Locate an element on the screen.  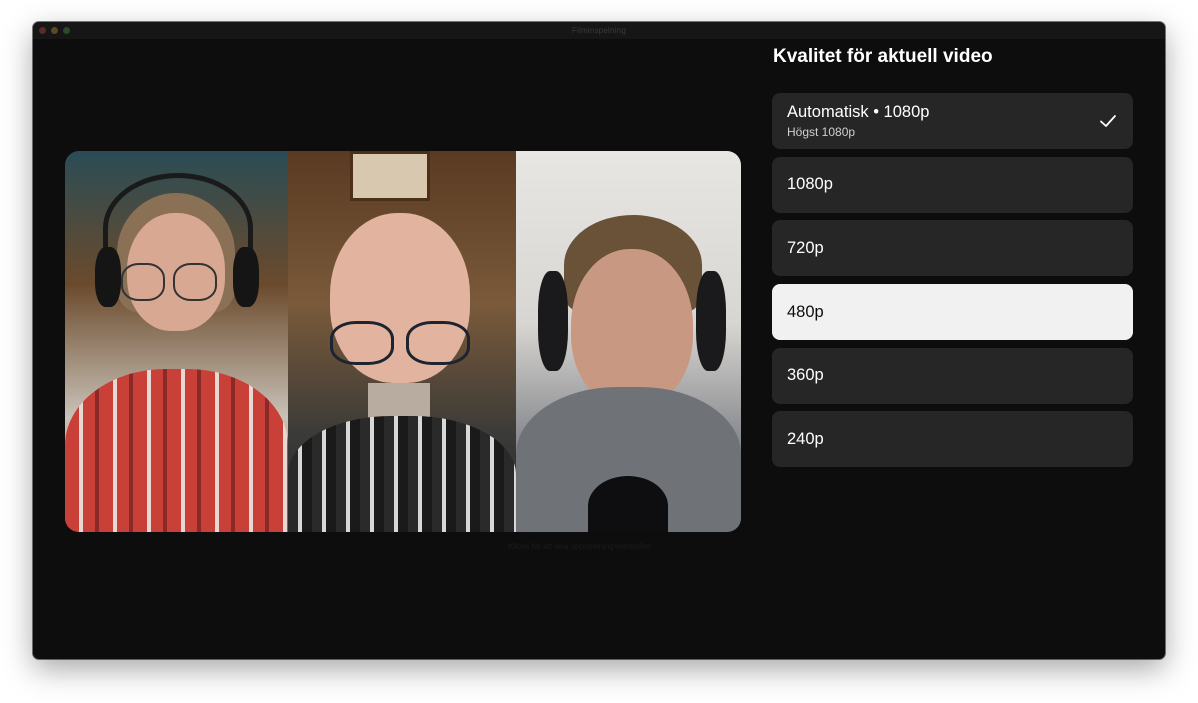
option-label: 480p is located at coordinates (805, 311).